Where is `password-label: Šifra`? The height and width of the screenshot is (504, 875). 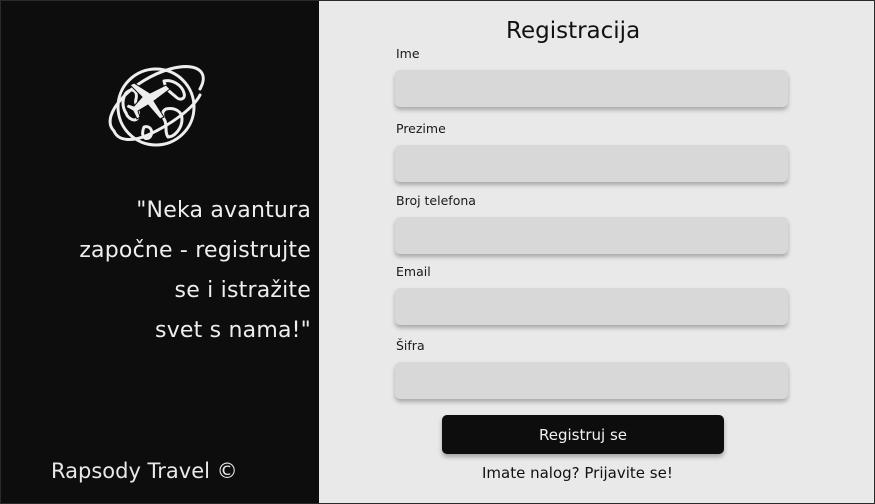 password-label: Šifra is located at coordinates (410, 345).